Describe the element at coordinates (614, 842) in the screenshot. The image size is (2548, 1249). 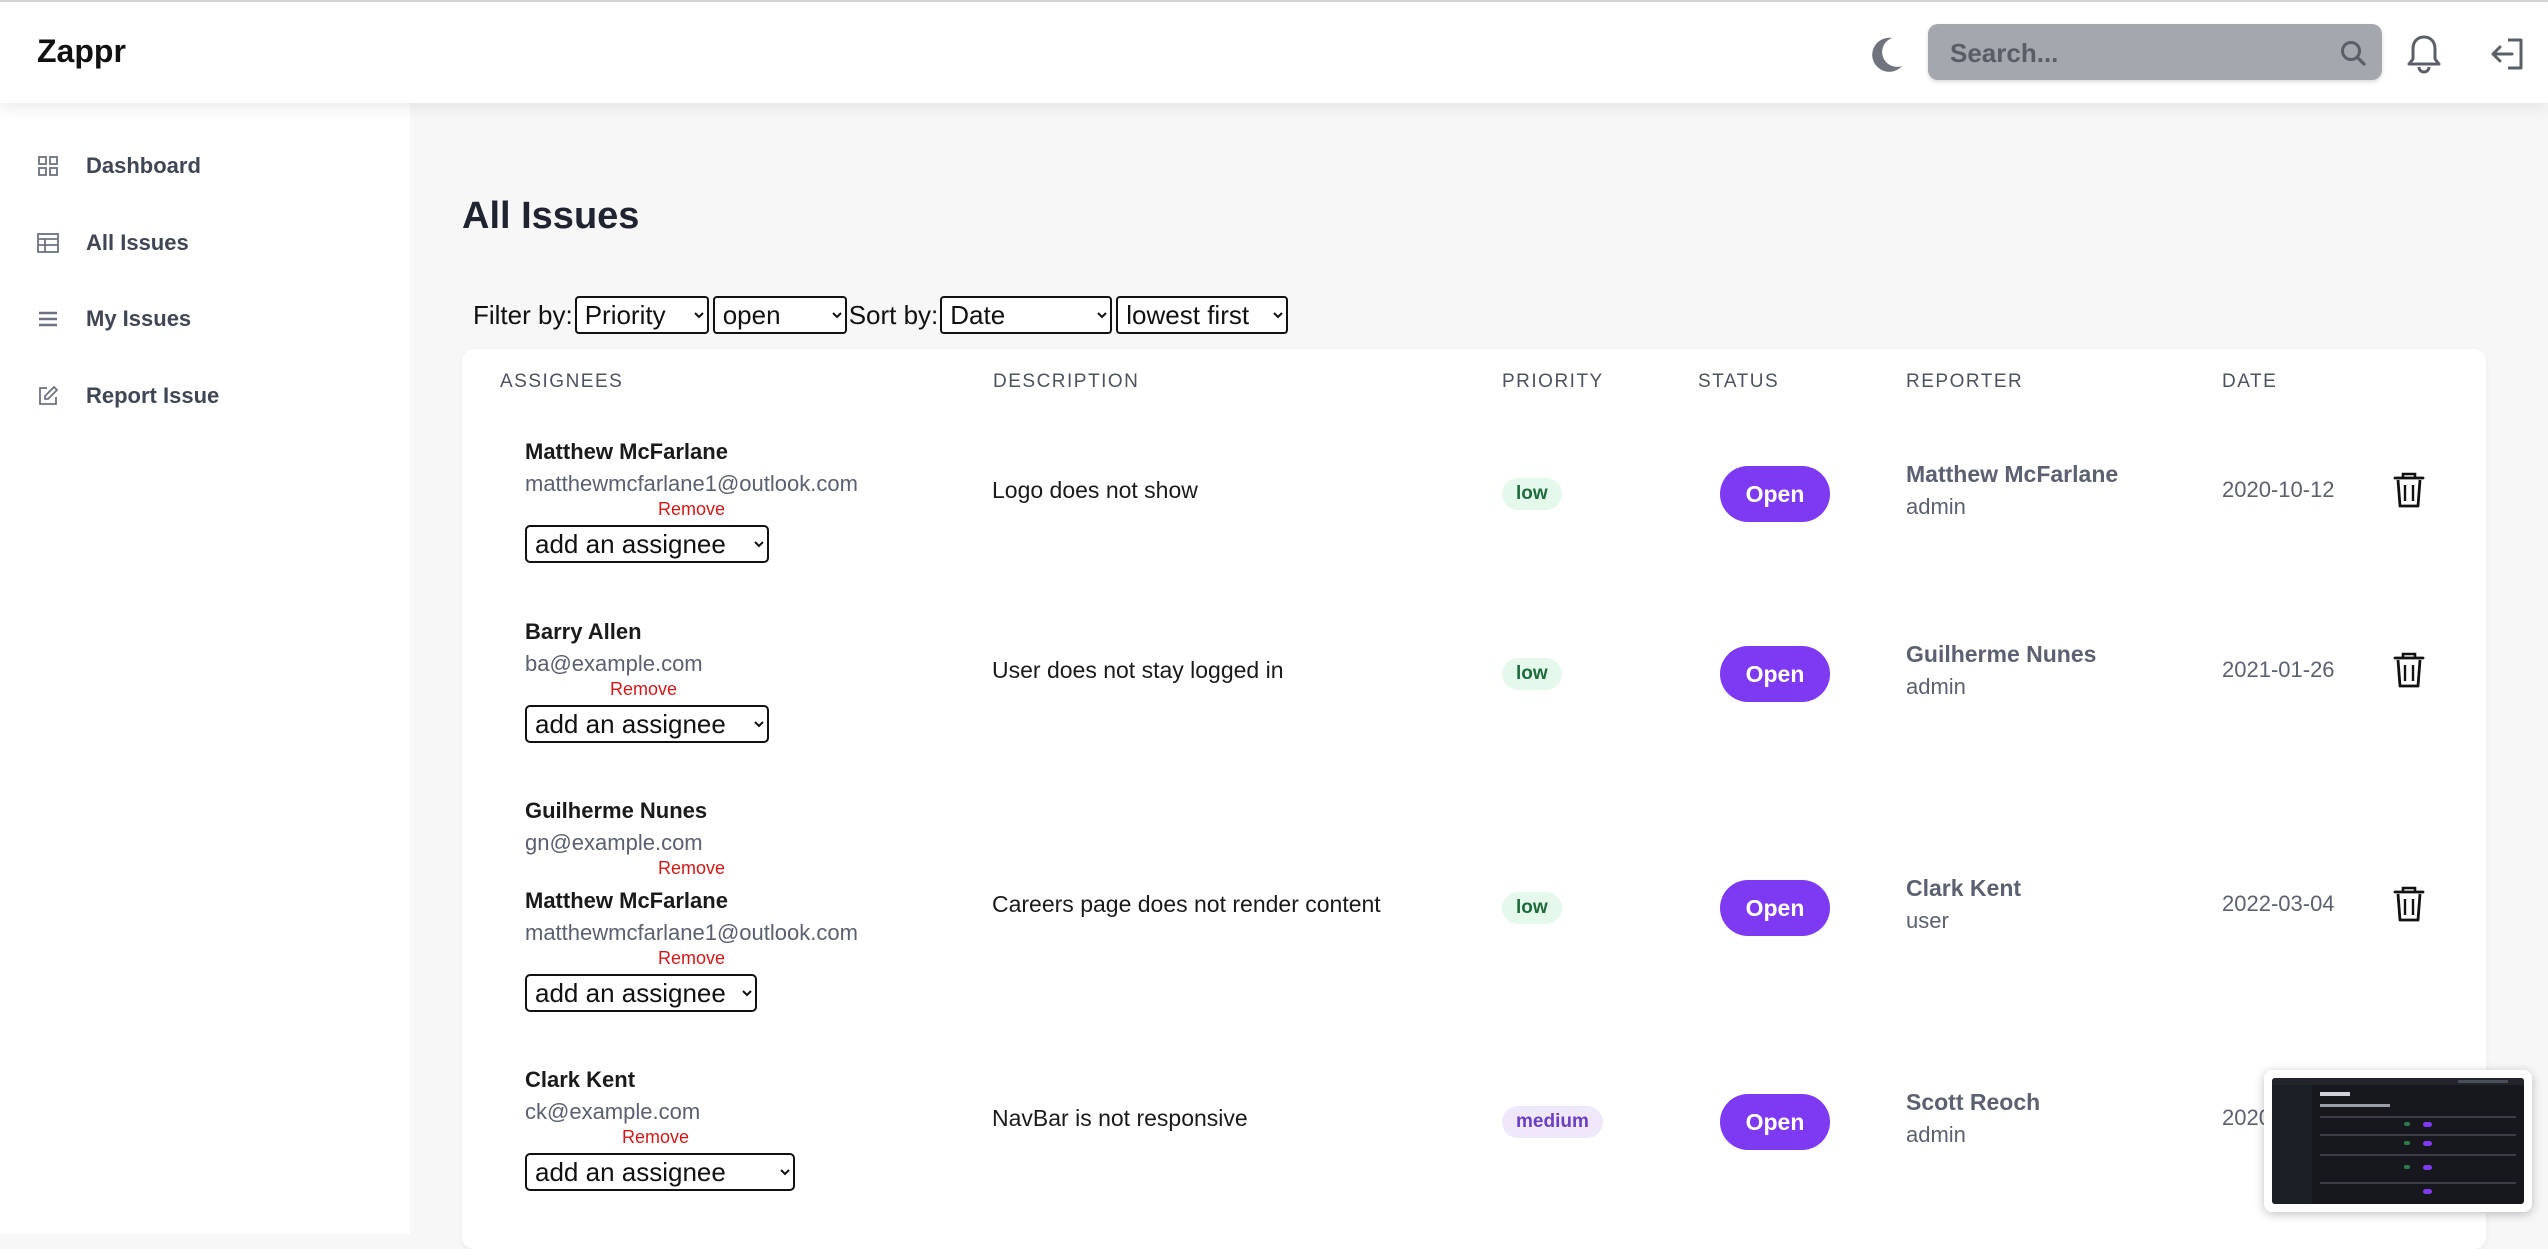
I see `assignee-email: gn@example.com` at that location.